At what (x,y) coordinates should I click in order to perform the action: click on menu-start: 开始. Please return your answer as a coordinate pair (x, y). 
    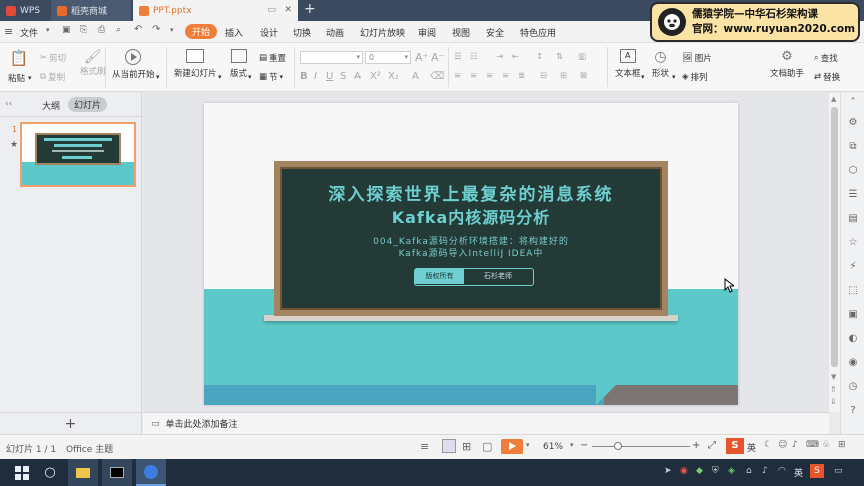
    Looking at the image, I should click on (201, 31).